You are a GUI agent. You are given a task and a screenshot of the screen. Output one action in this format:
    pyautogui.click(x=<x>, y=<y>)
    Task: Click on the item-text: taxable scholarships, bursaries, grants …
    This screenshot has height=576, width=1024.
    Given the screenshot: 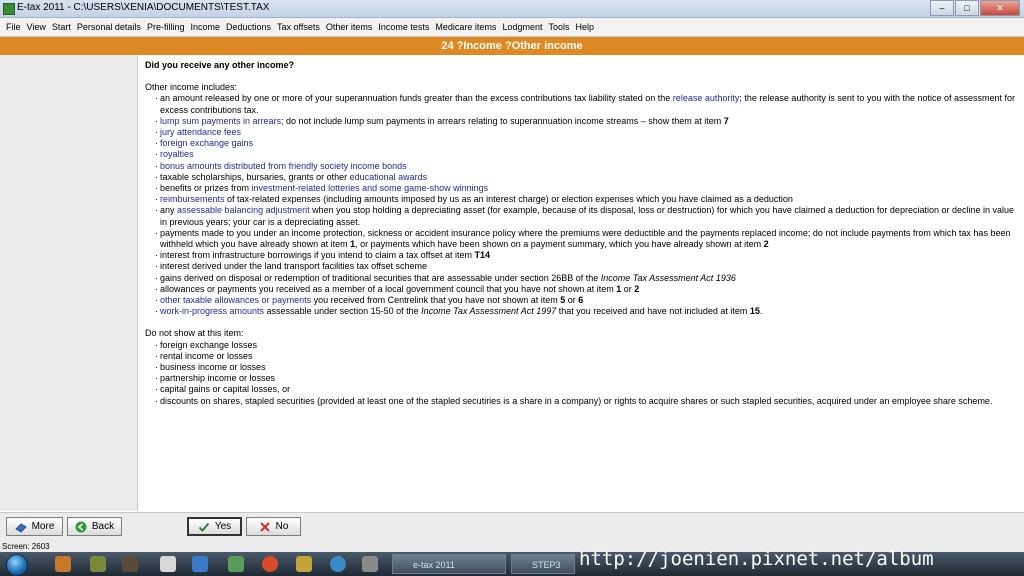 What is the action you would take?
    pyautogui.click(x=255, y=176)
    